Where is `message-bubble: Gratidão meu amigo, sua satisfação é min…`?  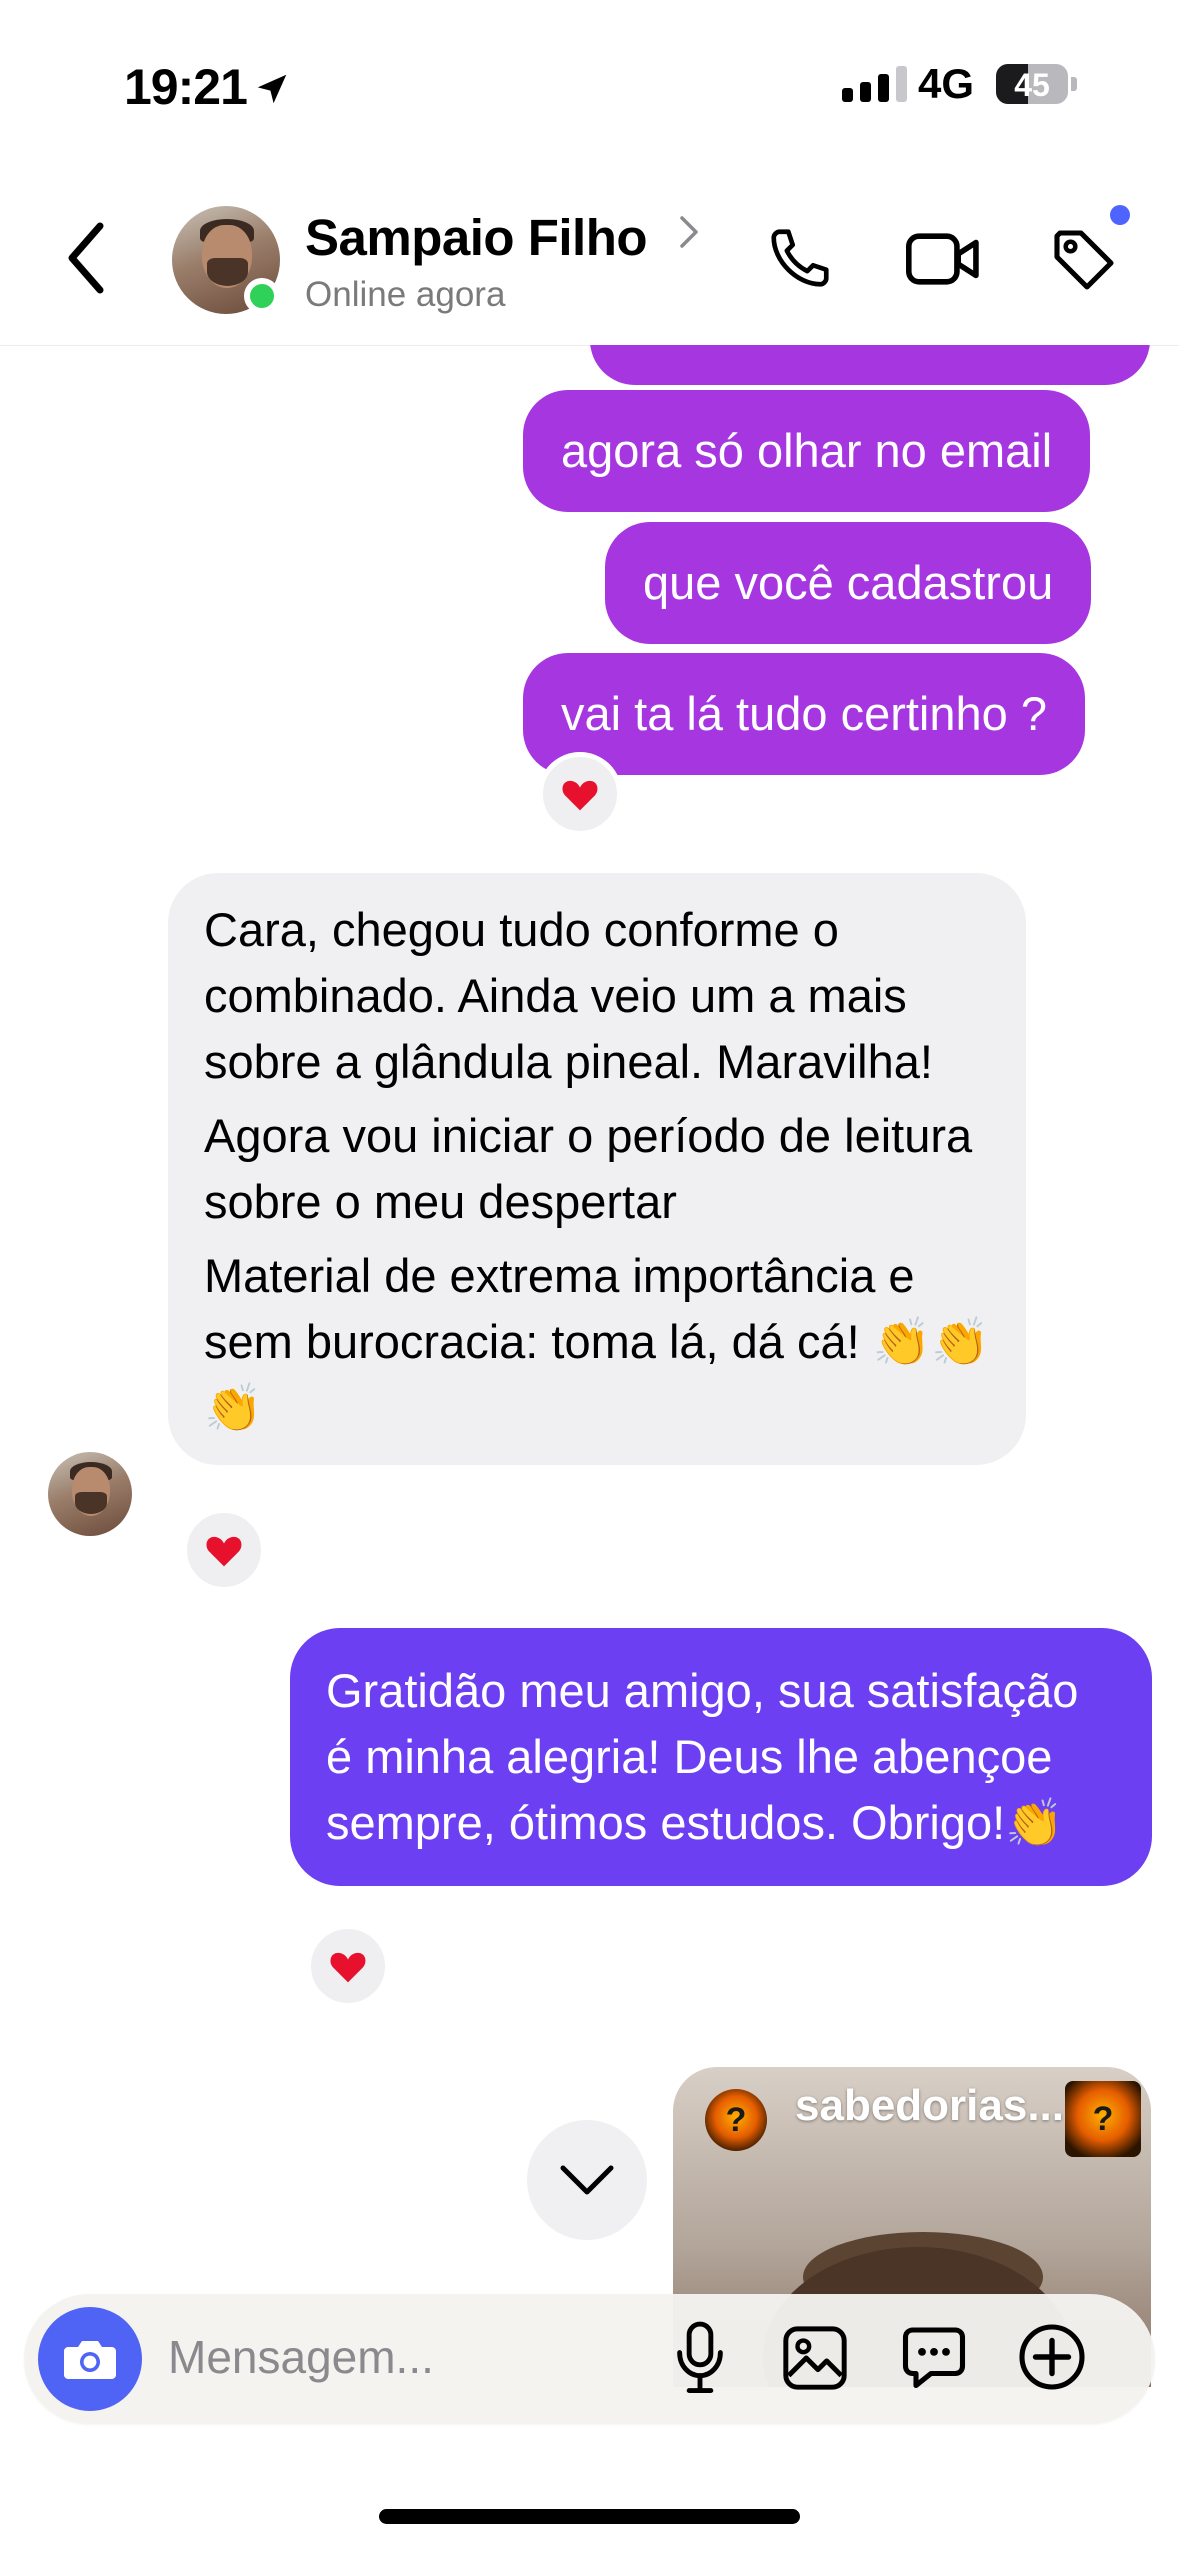
message-bubble: Gratidão meu amigo, sua satisfação é min… is located at coordinates (721, 1757).